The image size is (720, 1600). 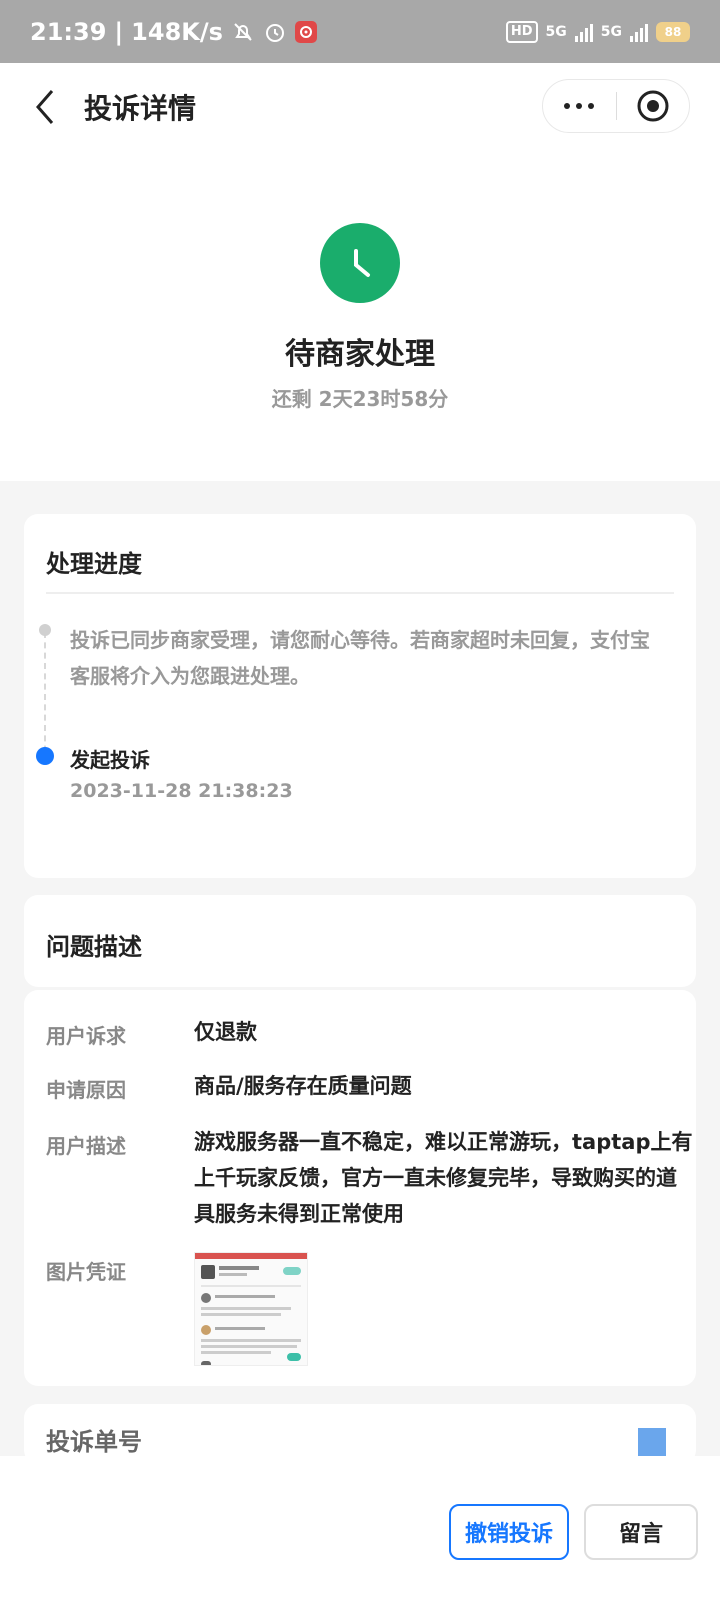 I want to click on timeline-dot-active, so click(x=45, y=756).